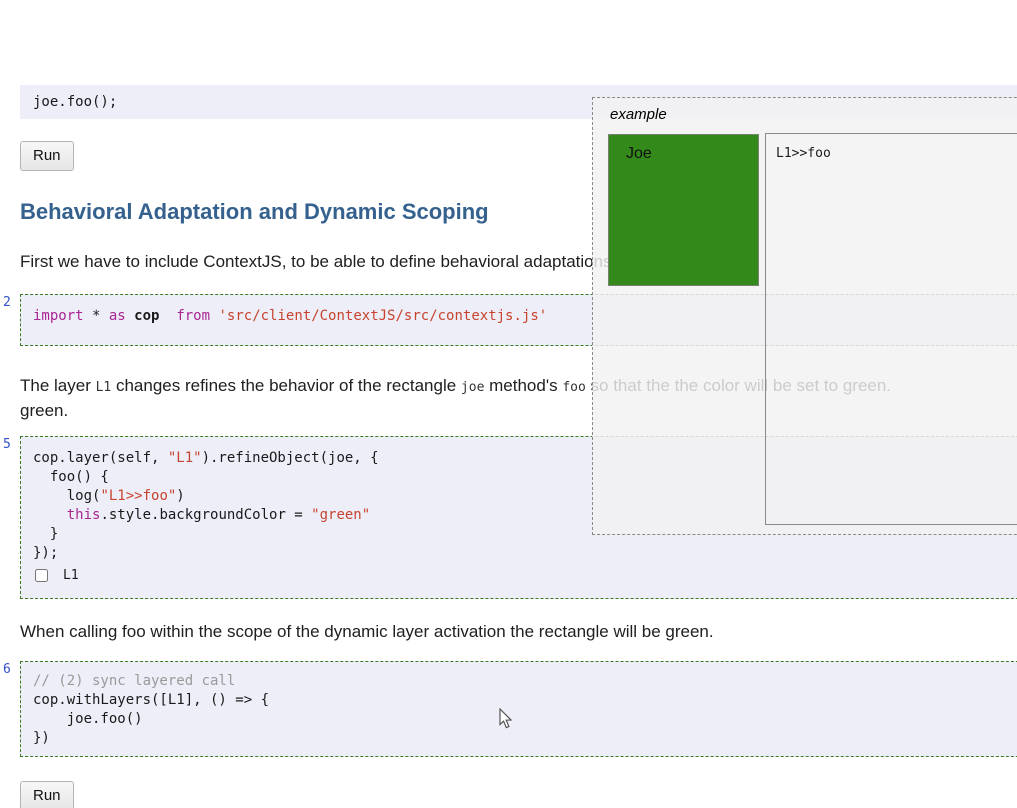 The width and height of the screenshot is (1017, 808). I want to click on joe-rectangle-label: Joe, so click(639, 153).